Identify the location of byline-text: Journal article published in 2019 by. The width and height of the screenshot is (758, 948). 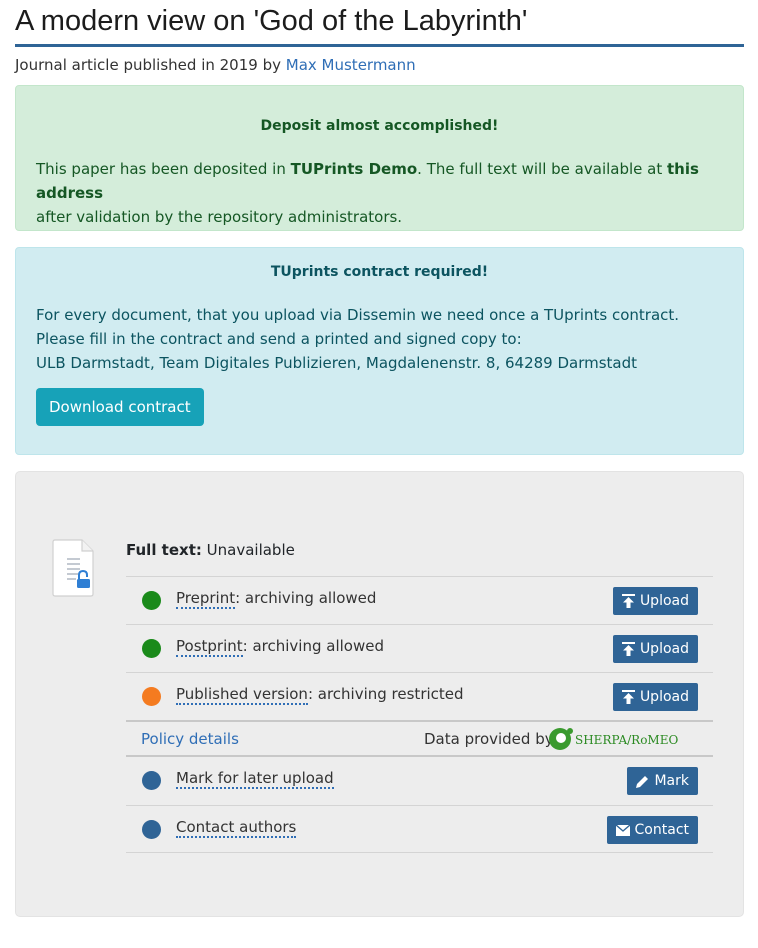
(148, 65).